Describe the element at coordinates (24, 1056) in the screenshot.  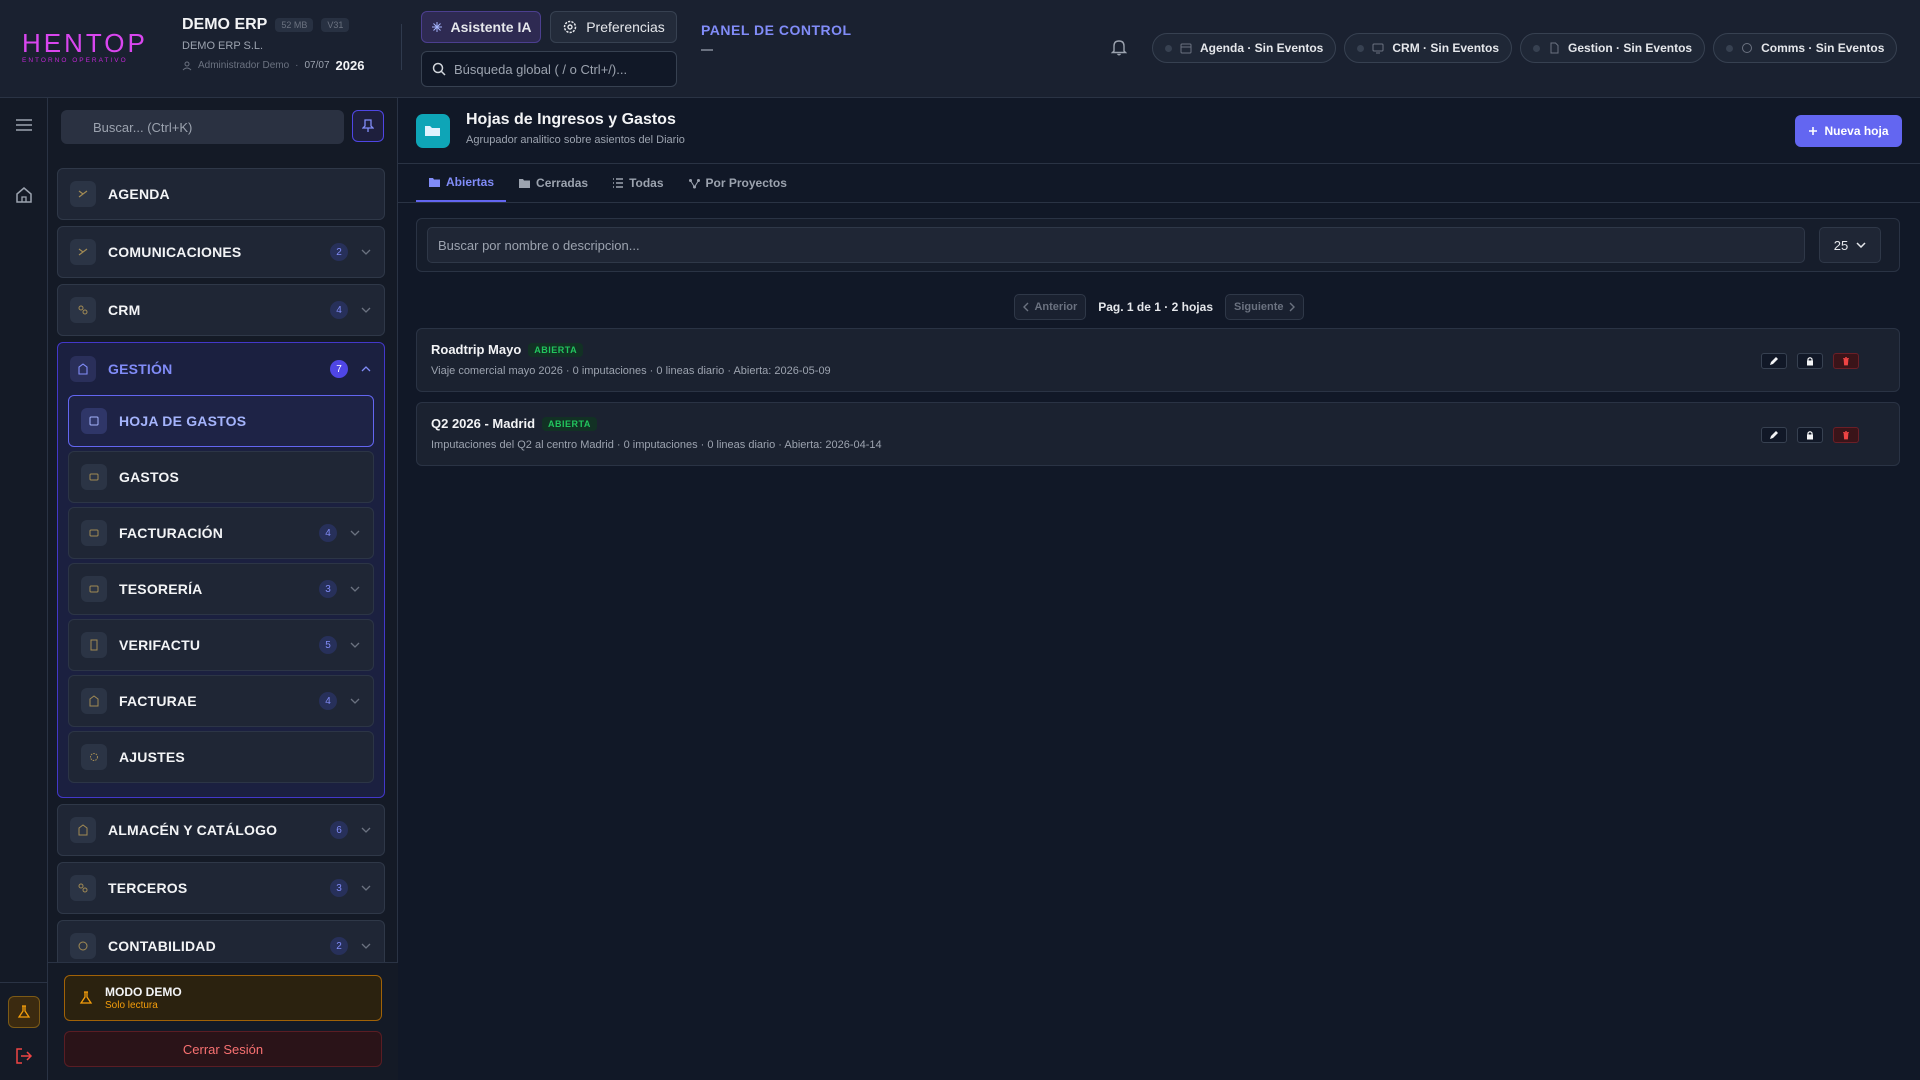
I see `logout-icon` at that location.